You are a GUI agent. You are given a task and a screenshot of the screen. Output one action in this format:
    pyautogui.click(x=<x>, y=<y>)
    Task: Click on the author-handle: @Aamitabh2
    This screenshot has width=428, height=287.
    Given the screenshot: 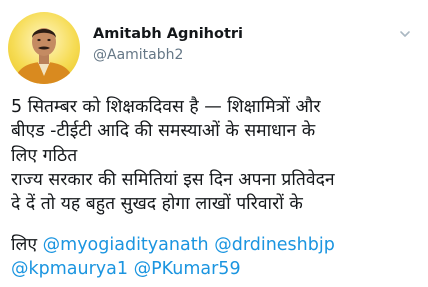 What is the action you would take?
    pyautogui.click(x=138, y=55)
    